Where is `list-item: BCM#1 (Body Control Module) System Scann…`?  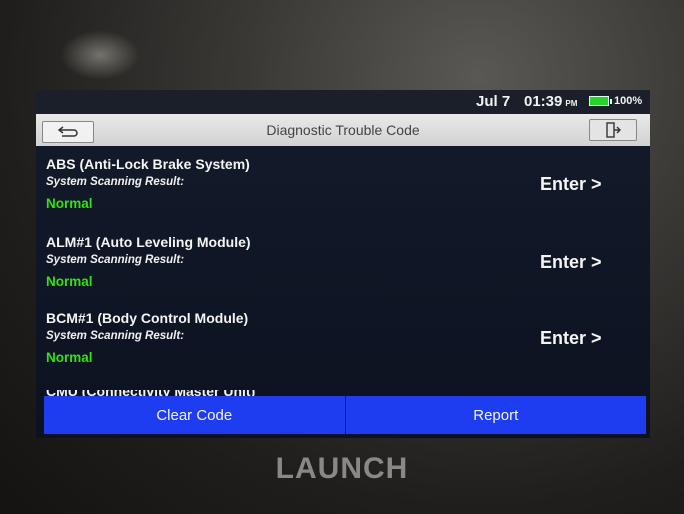 list-item: BCM#1 (Body Control Module) System Scann… is located at coordinates (343, 339).